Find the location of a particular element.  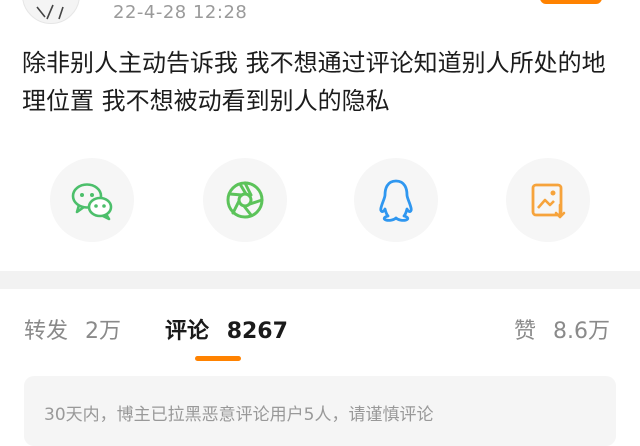

follow-button is located at coordinates (571, 2).